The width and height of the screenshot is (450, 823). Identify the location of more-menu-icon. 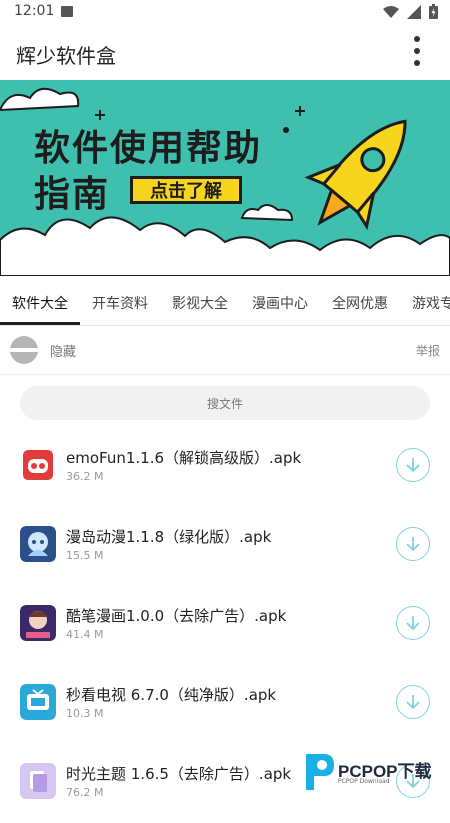
(417, 53).